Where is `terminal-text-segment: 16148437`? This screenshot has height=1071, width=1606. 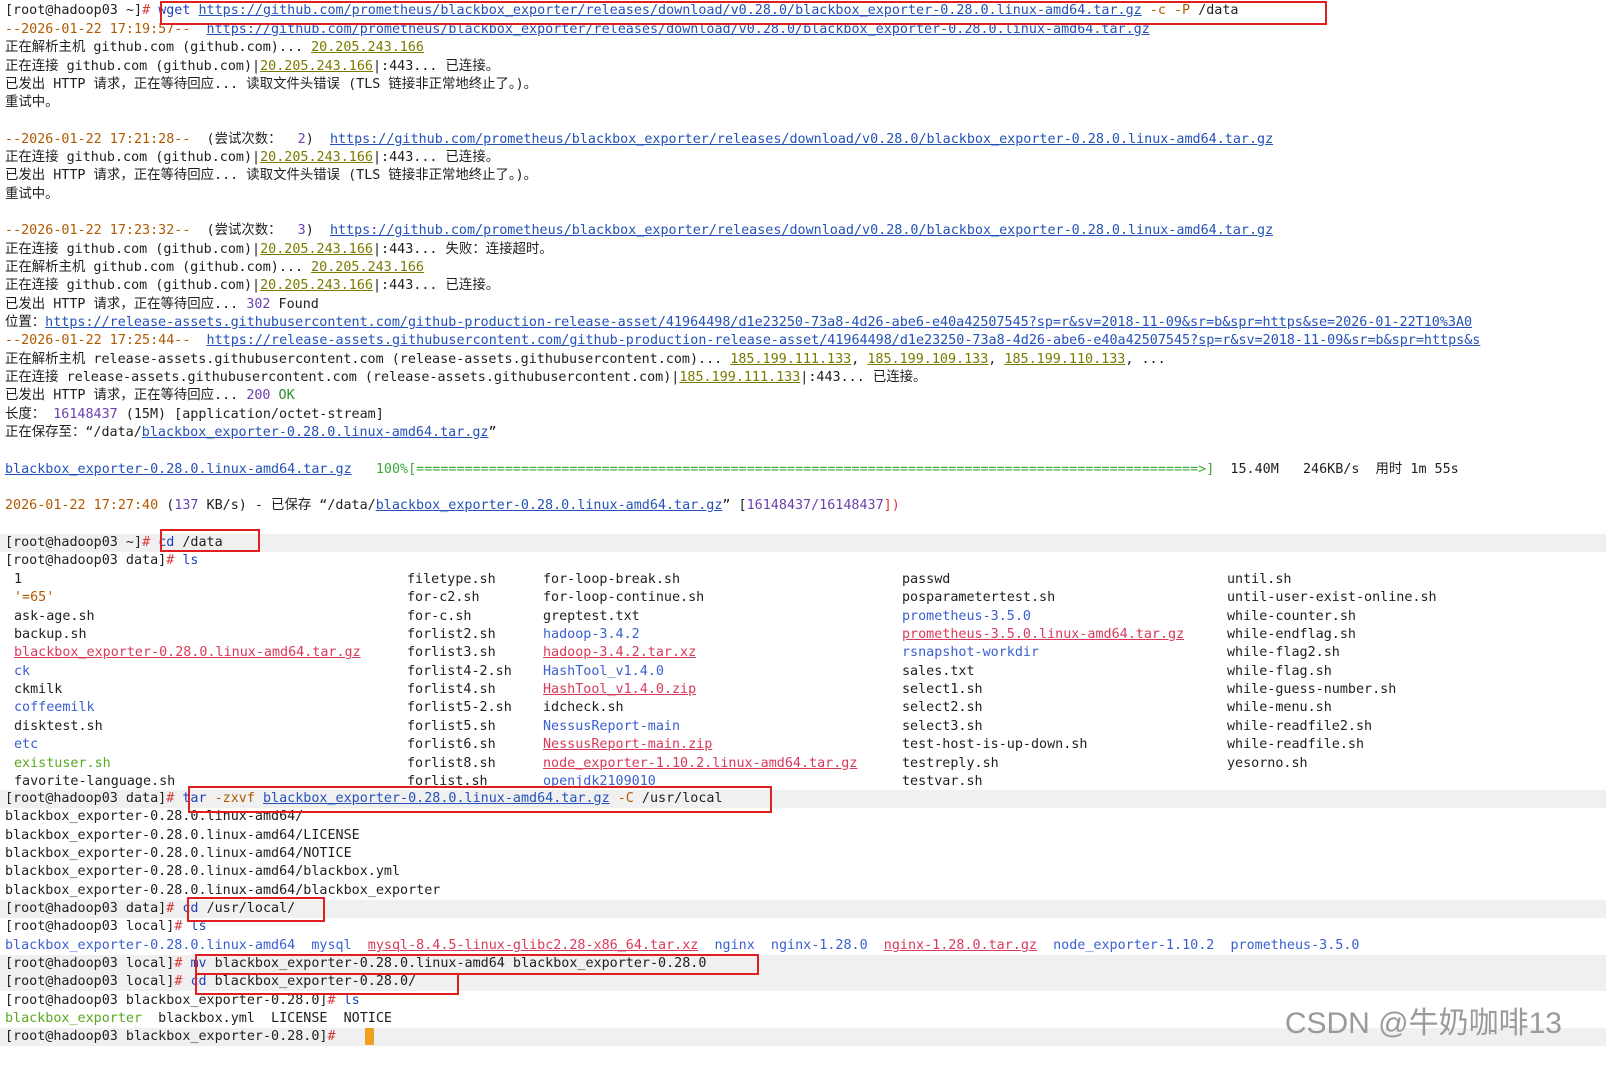
terminal-text-segment: 16148437 is located at coordinates (85, 414).